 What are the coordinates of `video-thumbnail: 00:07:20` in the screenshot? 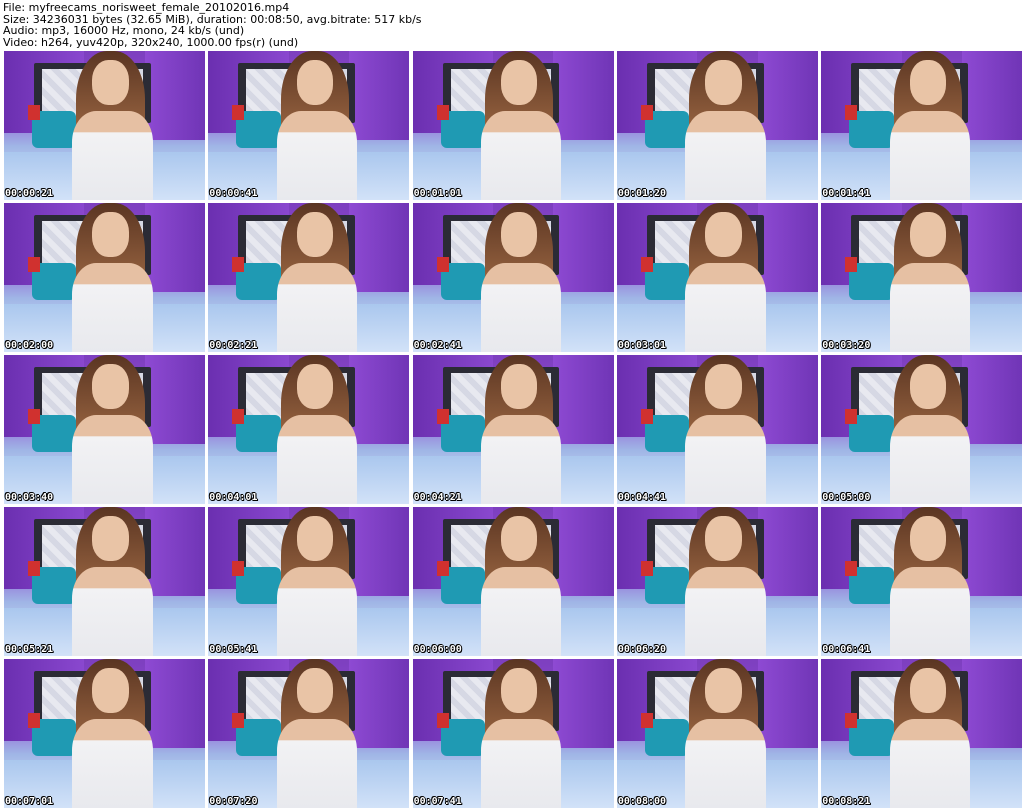 It's located at (309, 733).